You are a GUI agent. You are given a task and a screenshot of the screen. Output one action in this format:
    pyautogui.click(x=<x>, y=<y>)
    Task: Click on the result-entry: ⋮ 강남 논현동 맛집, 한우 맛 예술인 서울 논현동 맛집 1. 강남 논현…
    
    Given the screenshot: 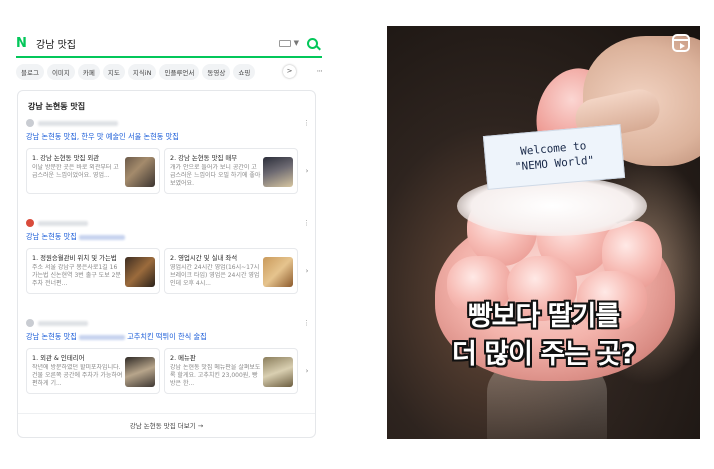 What is the action you would take?
    pyautogui.click(x=169, y=155)
    